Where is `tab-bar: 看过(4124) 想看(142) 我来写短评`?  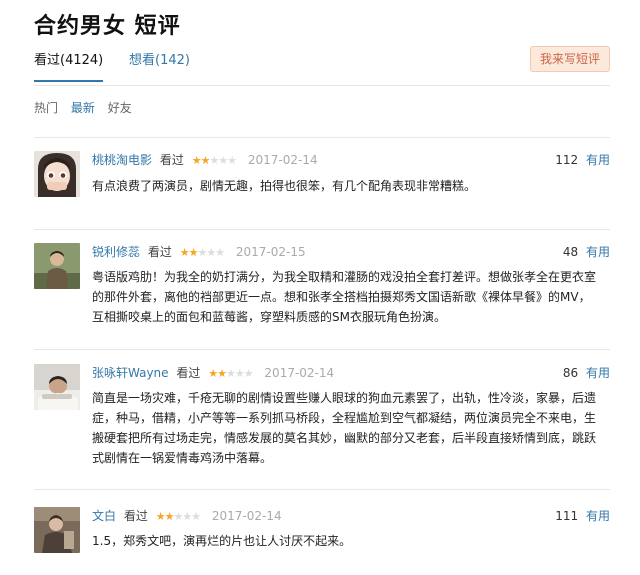
tab-bar: 看过(4124) 想看(142) 我来写短评 is located at coordinates (322, 66).